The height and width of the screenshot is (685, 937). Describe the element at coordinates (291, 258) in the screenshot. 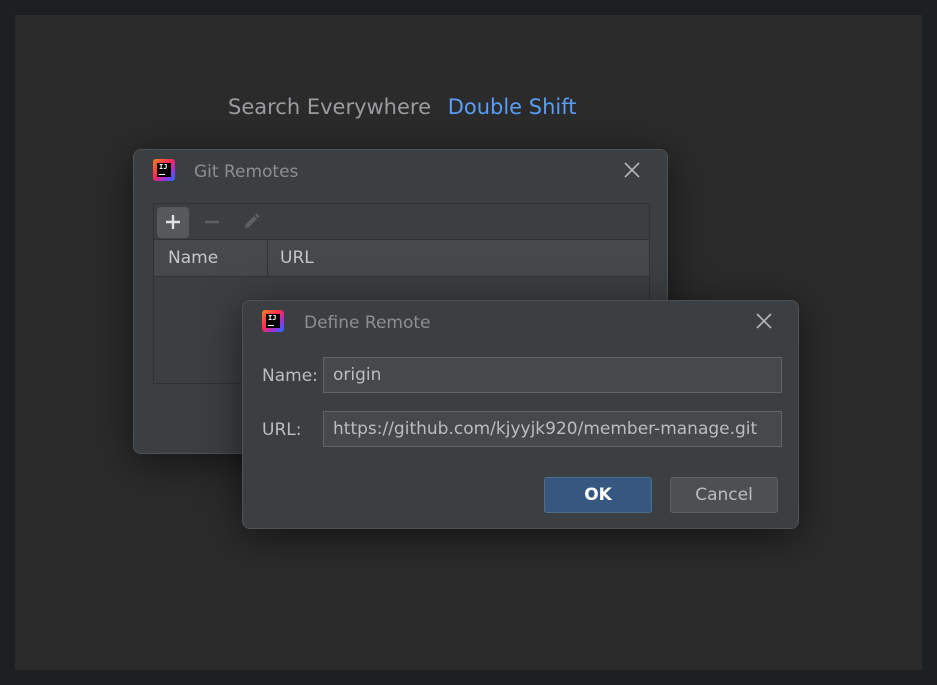

I see `column-header-url: URL` at that location.